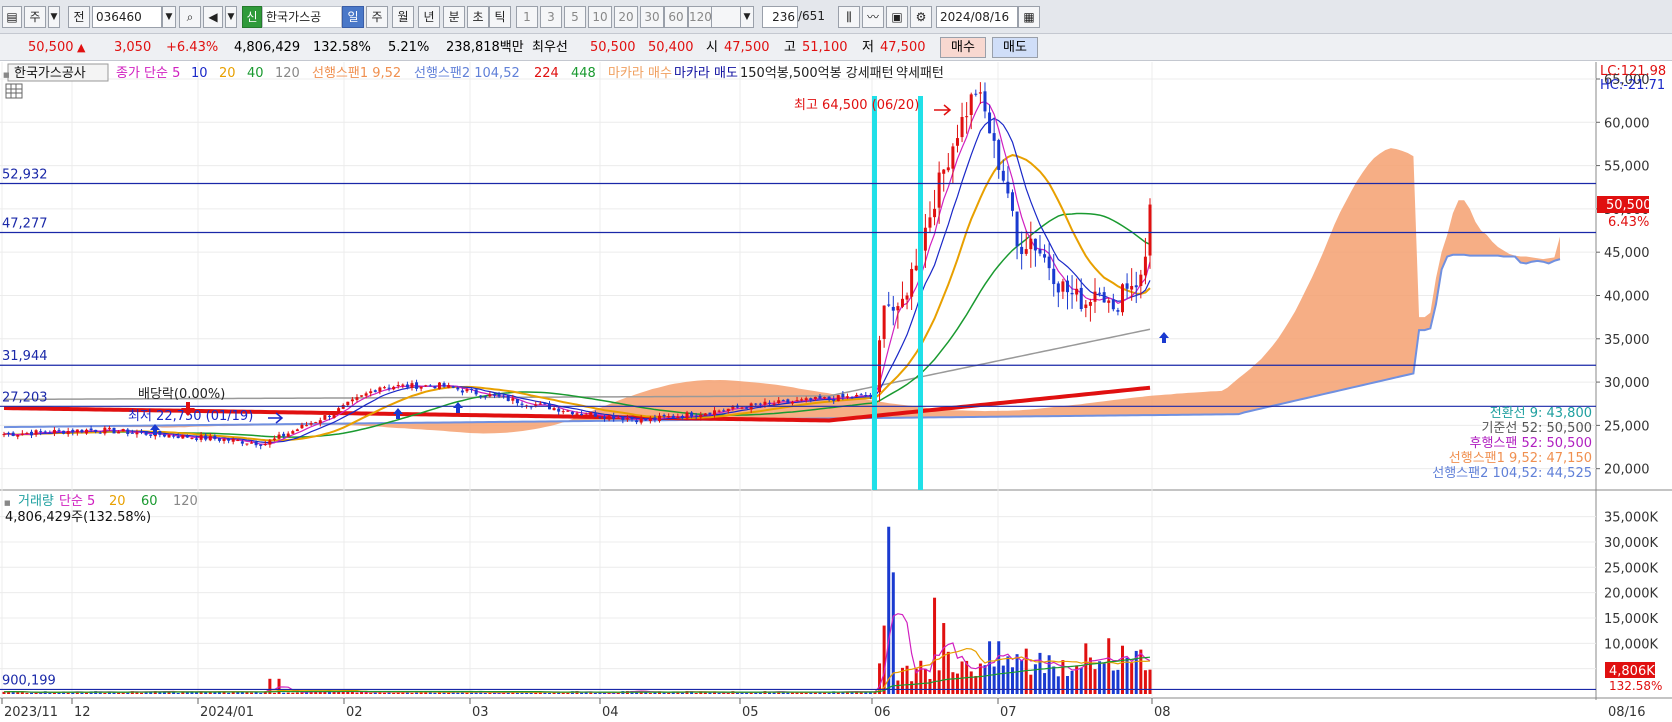 The height and width of the screenshot is (722, 1672). I want to click on price-tick-label: 20,000, so click(1627, 470).